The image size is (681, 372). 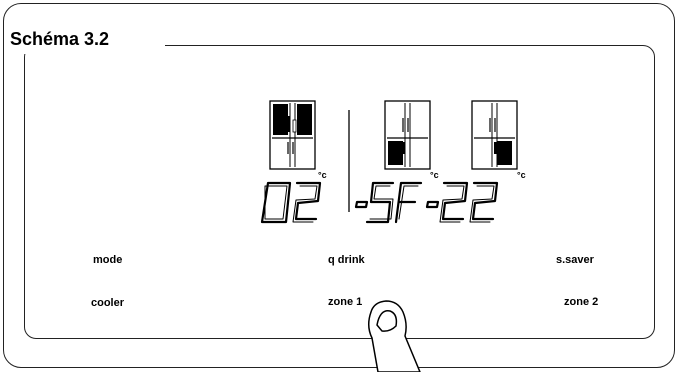 What do you see at coordinates (345, 302) in the screenshot?
I see `zone-1-button: zone 1` at bounding box center [345, 302].